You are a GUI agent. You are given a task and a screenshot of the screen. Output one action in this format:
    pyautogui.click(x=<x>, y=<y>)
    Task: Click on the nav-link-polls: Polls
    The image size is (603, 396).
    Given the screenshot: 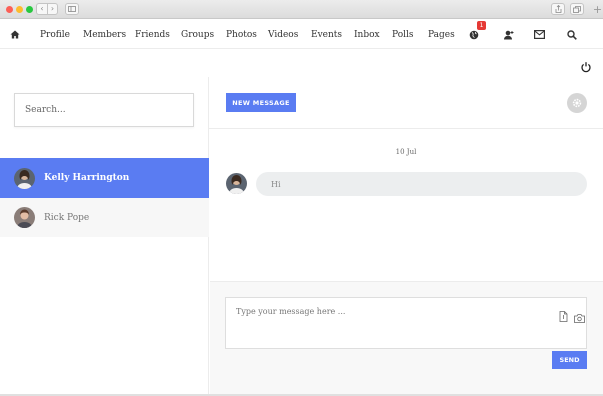 What is the action you would take?
    pyautogui.click(x=403, y=34)
    